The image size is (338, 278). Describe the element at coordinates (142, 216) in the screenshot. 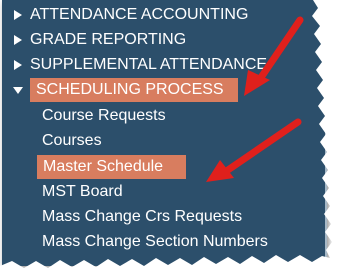

I see `nav-item-label: Mass Change Crs Requests` at that location.